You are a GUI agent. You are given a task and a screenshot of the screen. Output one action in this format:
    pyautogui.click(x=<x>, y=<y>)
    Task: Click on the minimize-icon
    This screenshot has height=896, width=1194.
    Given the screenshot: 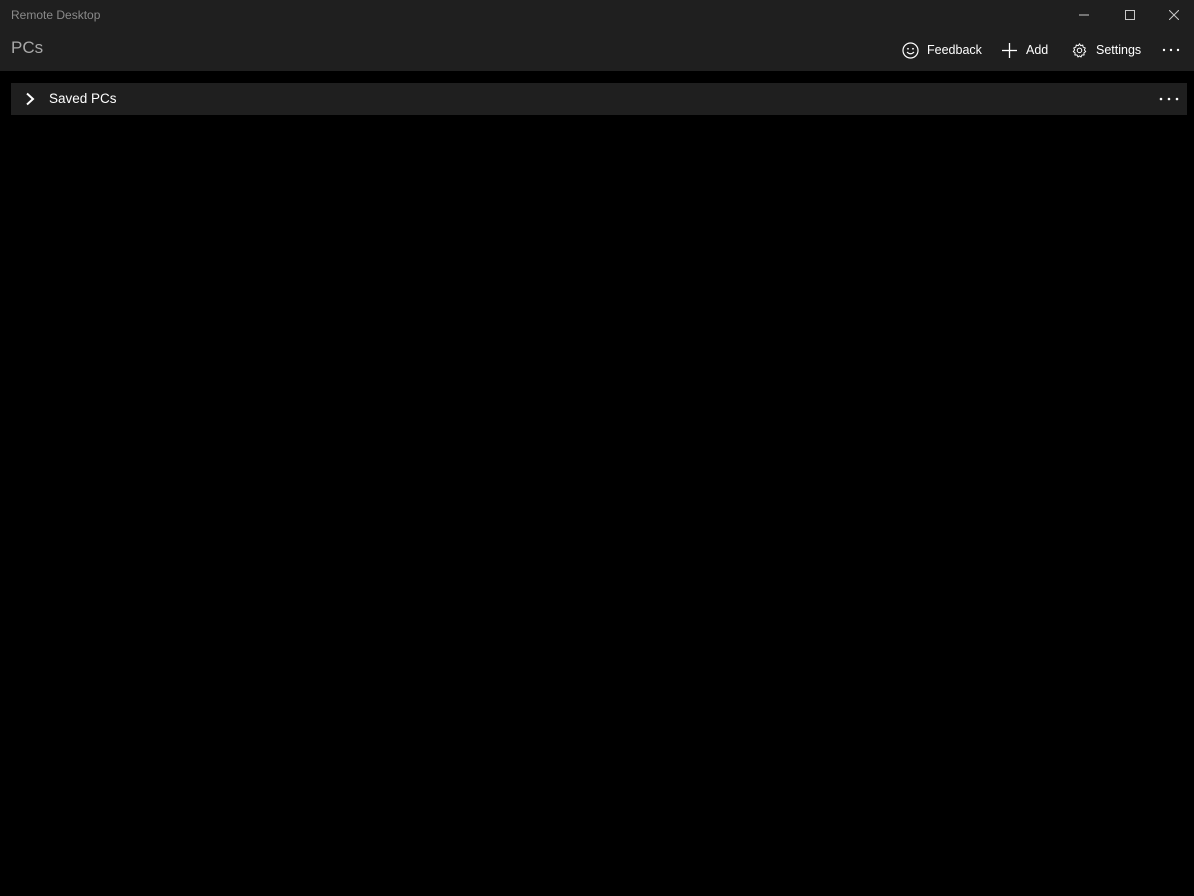 What is the action you would take?
    pyautogui.click(x=1084, y=15)
    